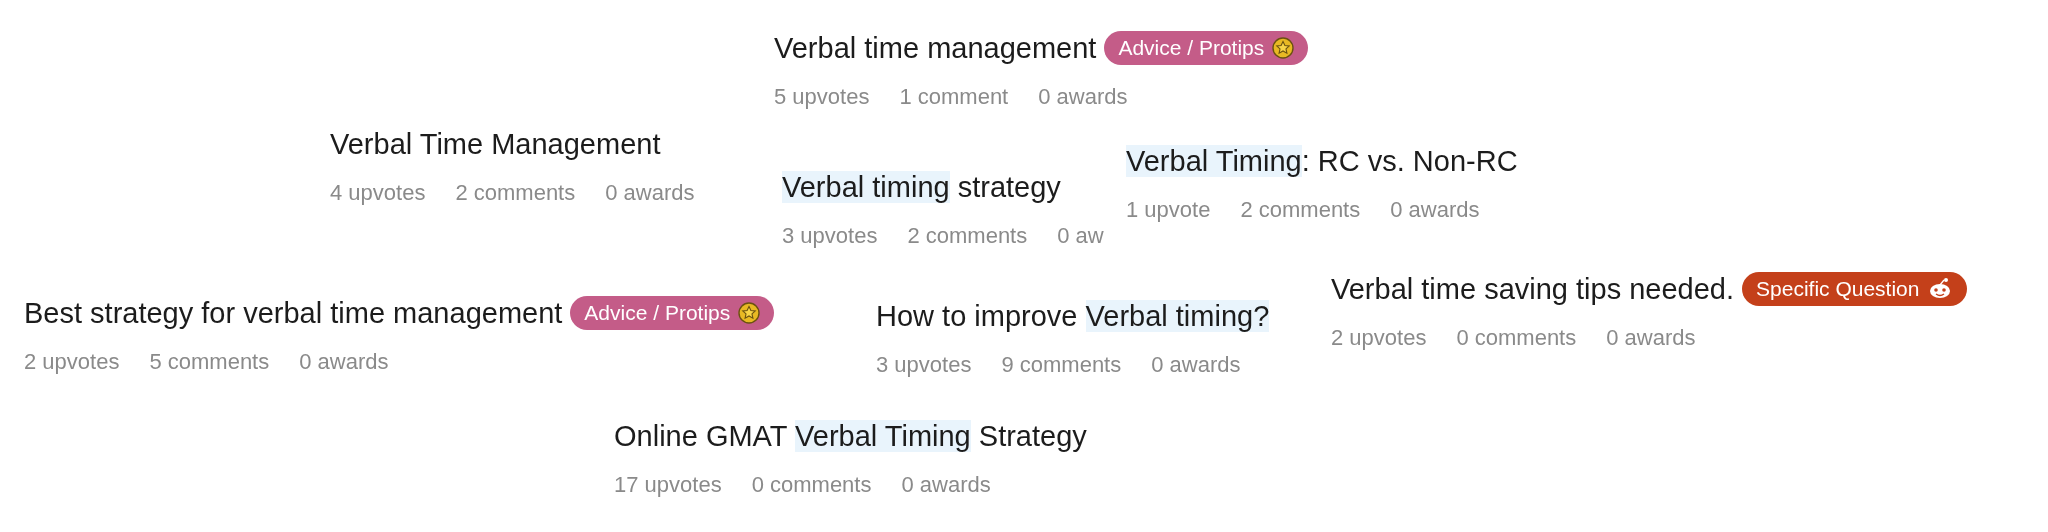 Image resolution: width=2048 pixels, height=532 pixels. I want to click on flair-tag: Specific Question, so click(1855, 289).